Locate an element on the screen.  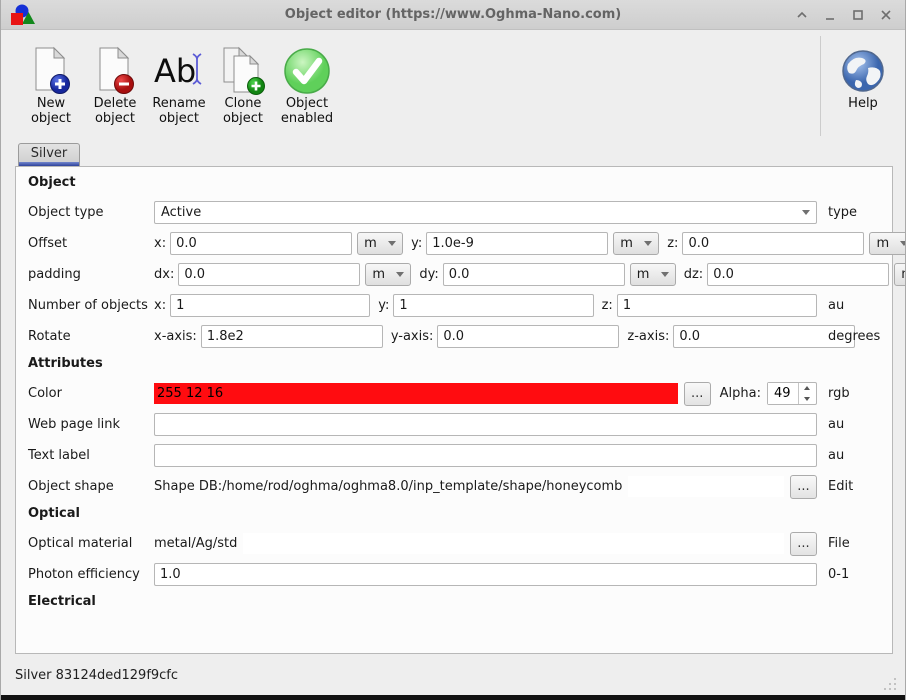
padding-dy-input is located at coordinates (533, 274).